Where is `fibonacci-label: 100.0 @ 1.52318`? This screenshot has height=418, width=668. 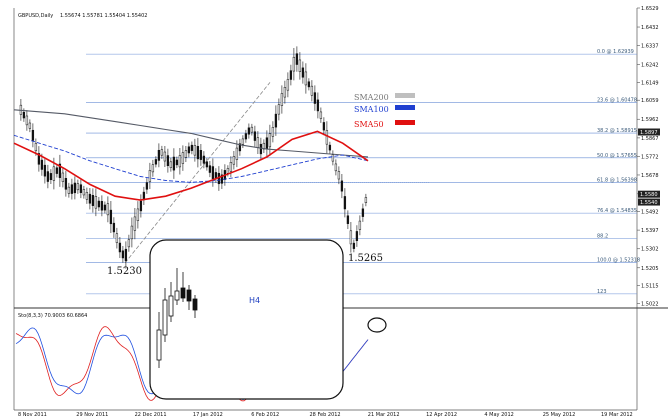 fibonacci-label: 100.0 @ 1.52318 is located at coordinates (618, 261).